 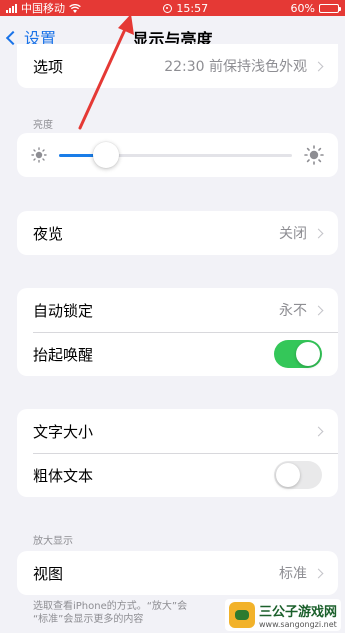 What do you see at coordinates (106, 72) in the screenshot?
I see `annotation-arrow` at bounding box center [106, 72].